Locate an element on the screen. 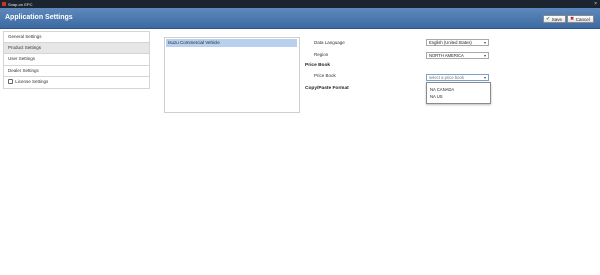  sidebar-item-license: License Settings is located at coordinates (76, 83).